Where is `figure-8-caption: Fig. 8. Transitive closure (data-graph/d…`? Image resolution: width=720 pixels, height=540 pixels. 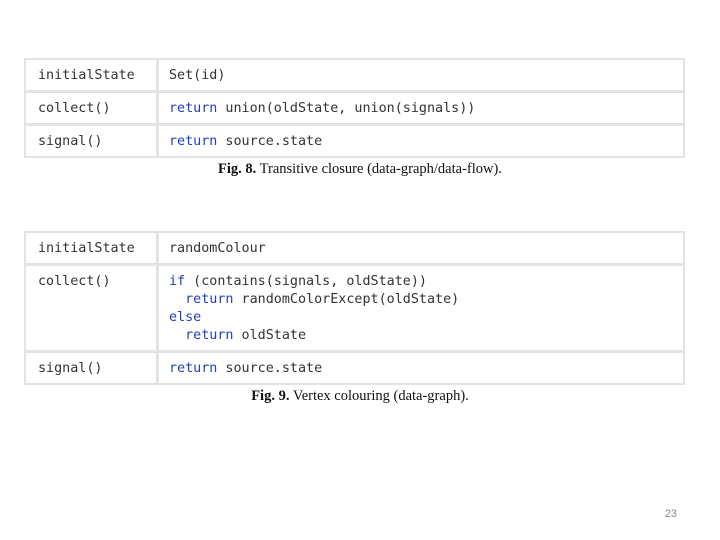
figure-8-caption: Fig. 8. Transitive closure (data-graph/d… is located at coordinates (360, 169).